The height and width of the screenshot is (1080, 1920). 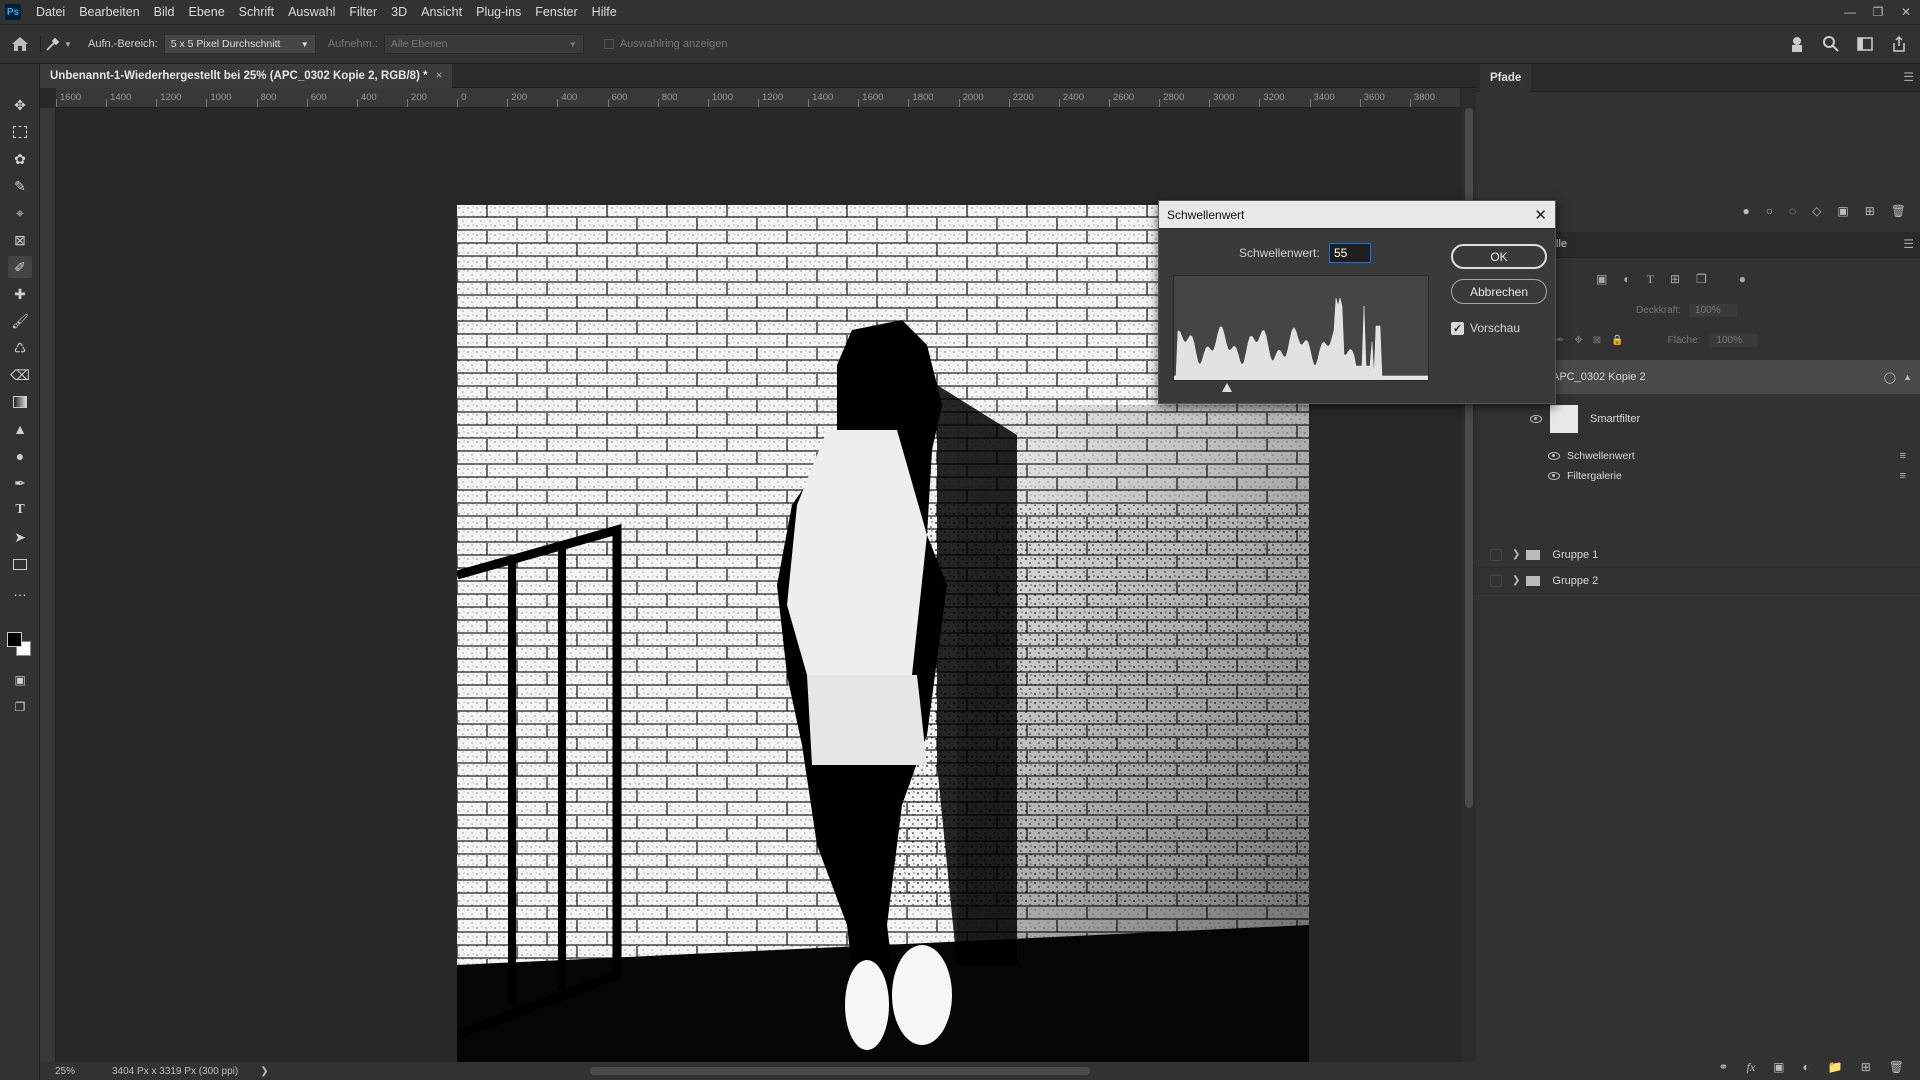 What do you see at coordinates (20, 537) in the screenshot?
I see `path-select-icon: ➤` at bounding box center [20, 537].